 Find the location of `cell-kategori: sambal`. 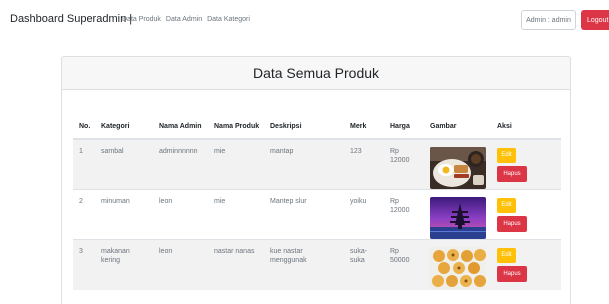

cell-kategori: sambal is located at coordinates (124, 164).